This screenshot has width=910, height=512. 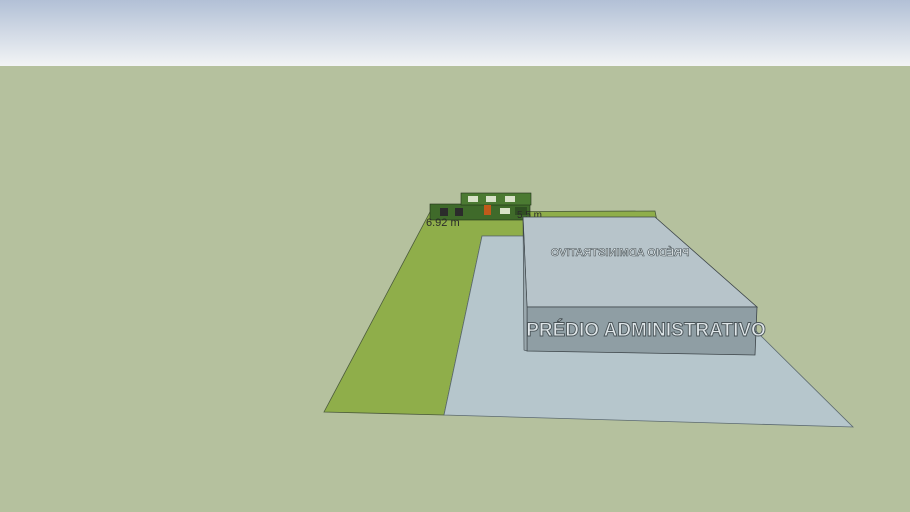 I want to click on building-front-label: PRÉDIO ADMINISTRATIVO, so click(x=646, y=330).